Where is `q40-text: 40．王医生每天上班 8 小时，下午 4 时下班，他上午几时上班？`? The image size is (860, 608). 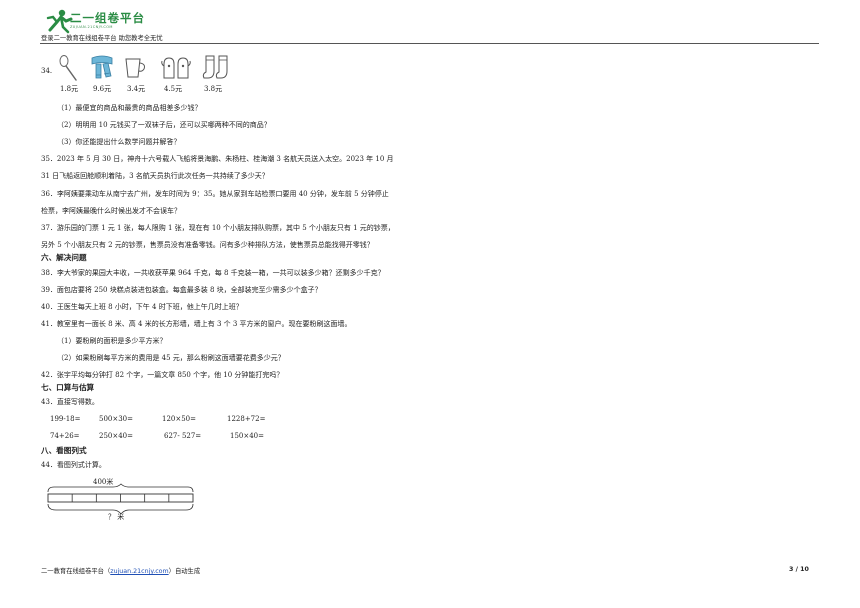 q40-text: 40．王医生每天上班 8 小时，下午 4 时下班，他上午几时上班？ is located at coordinates (142, 307).